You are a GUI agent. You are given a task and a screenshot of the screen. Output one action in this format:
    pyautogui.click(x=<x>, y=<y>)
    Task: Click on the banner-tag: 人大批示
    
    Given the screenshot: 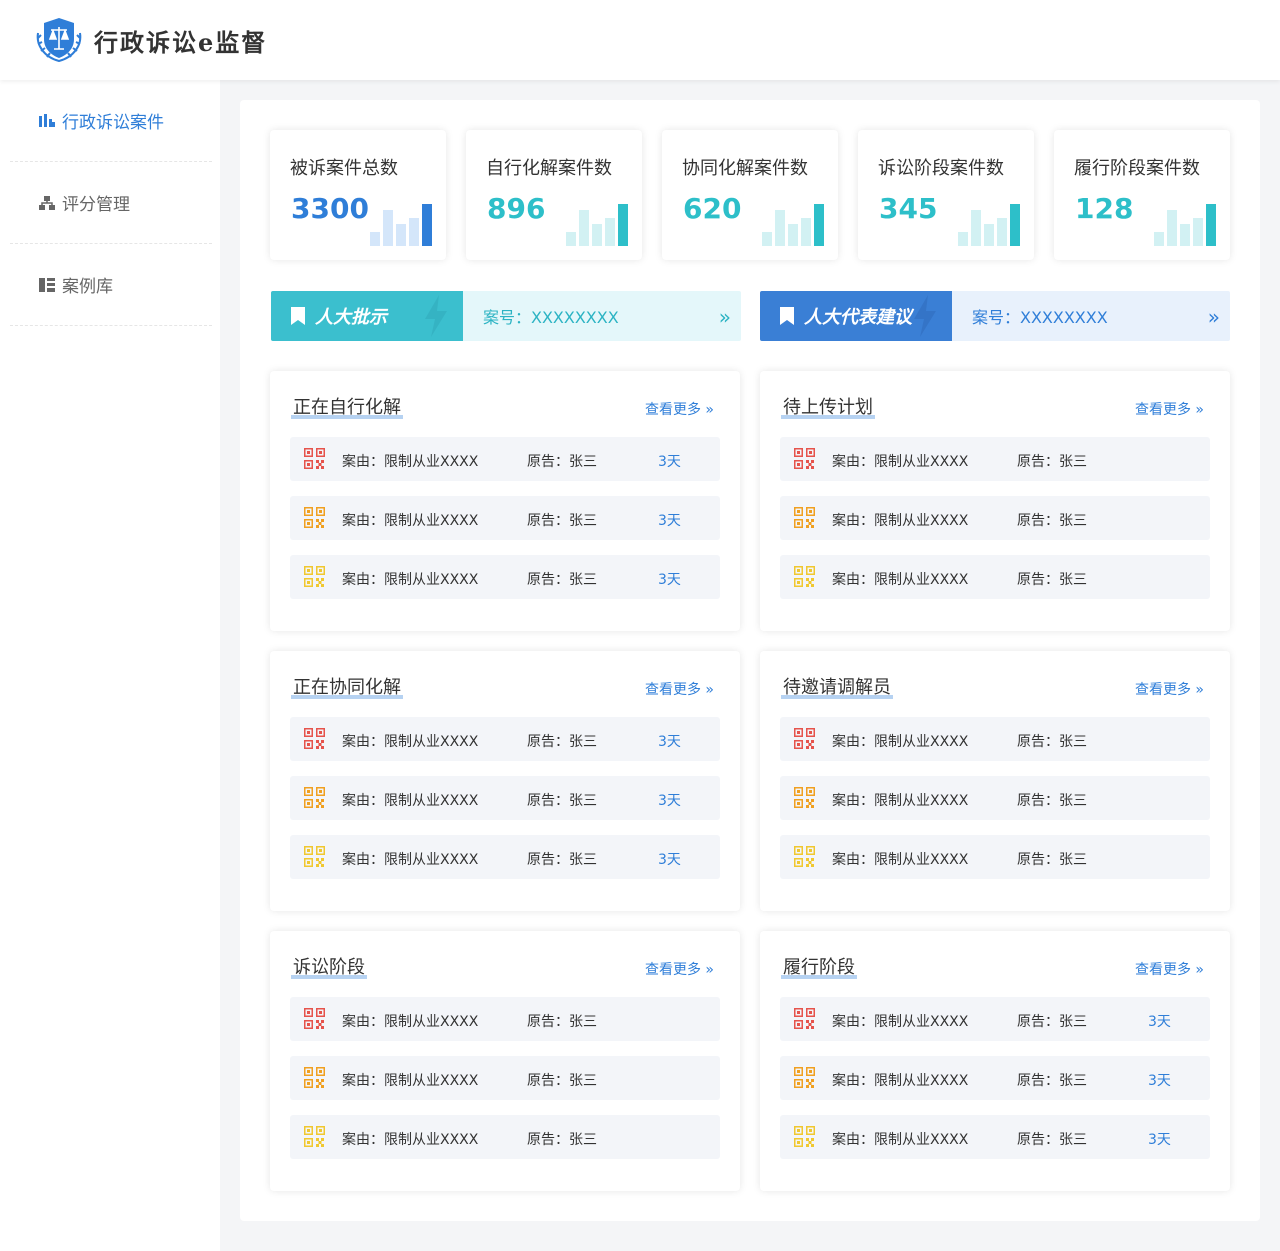 What is the action you would take?
    pyautogui.click(x=367, y=316)
    